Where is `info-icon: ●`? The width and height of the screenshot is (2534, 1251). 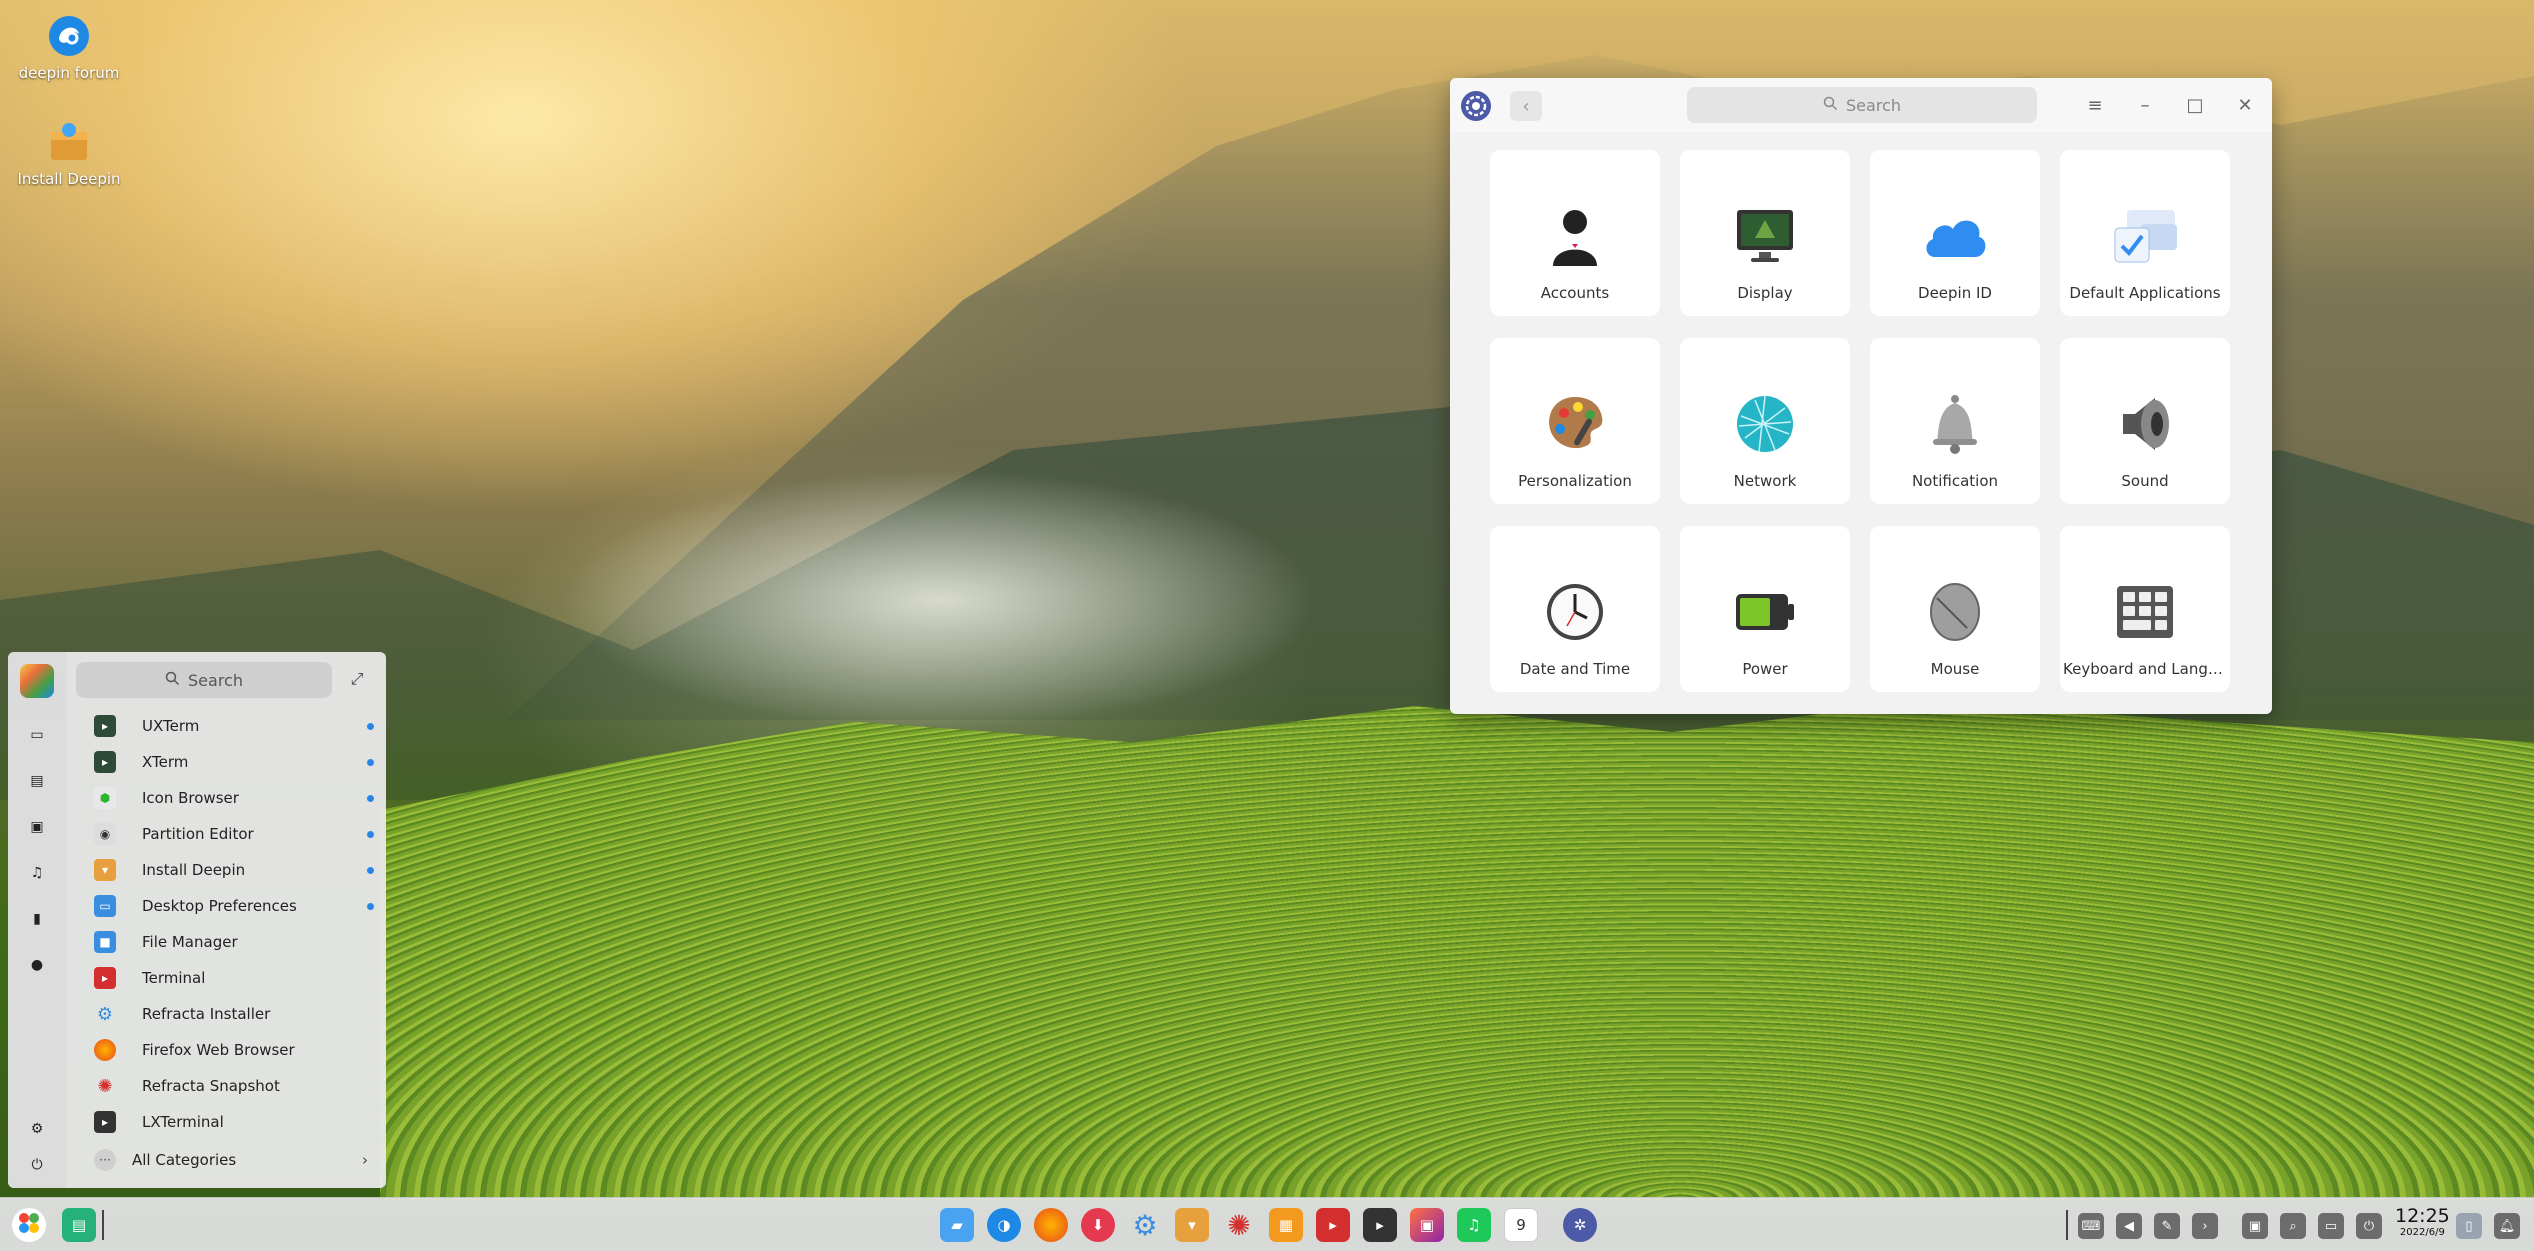 info-icon: ● is located at coordinates (37, 965).